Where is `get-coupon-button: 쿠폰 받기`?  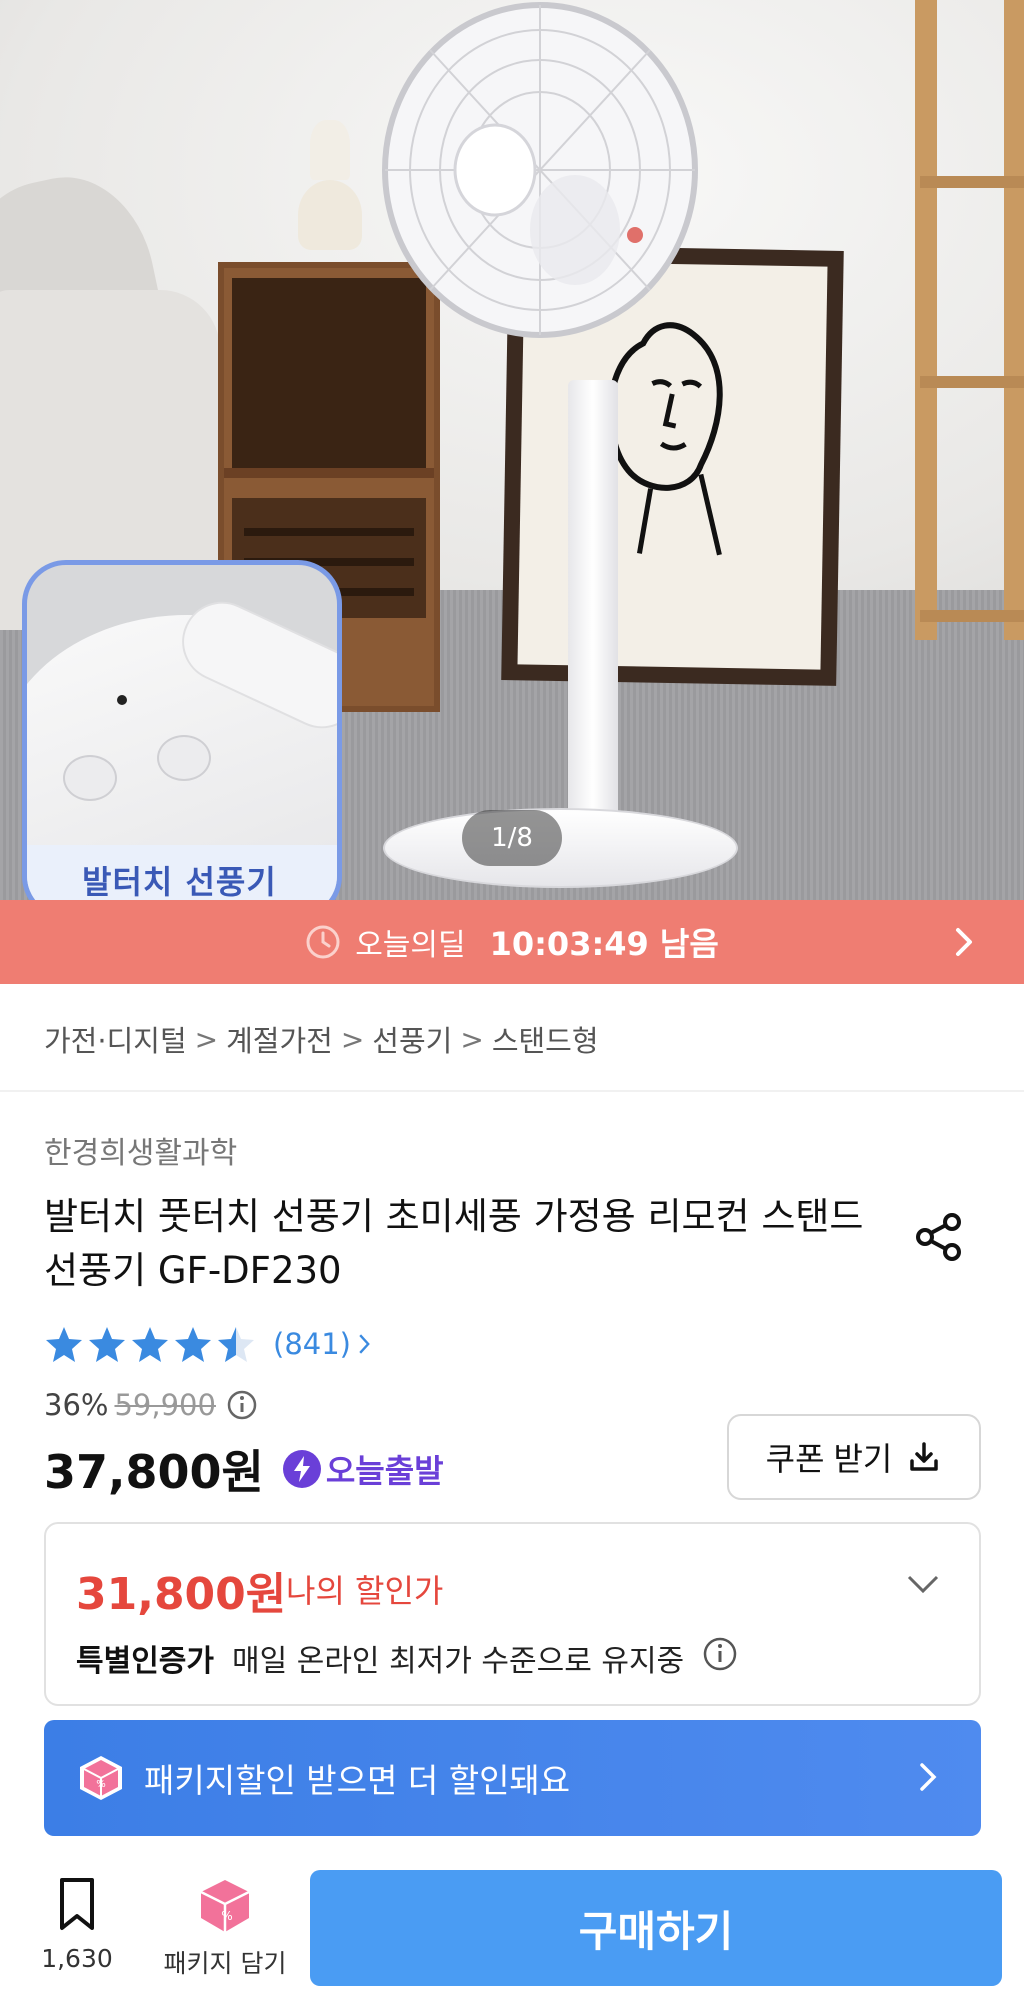
get-coupon-button: 쿠폰 받기 is located at coordinates (854, 1457).